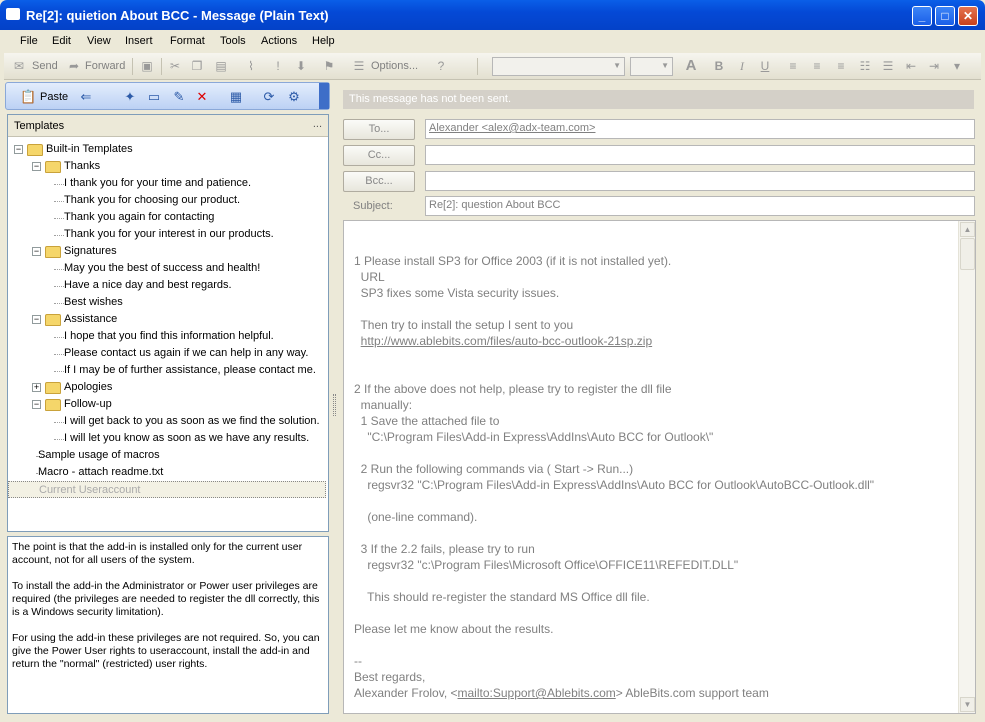  I want to click on paste-icon: 📋, so click(28, 97).